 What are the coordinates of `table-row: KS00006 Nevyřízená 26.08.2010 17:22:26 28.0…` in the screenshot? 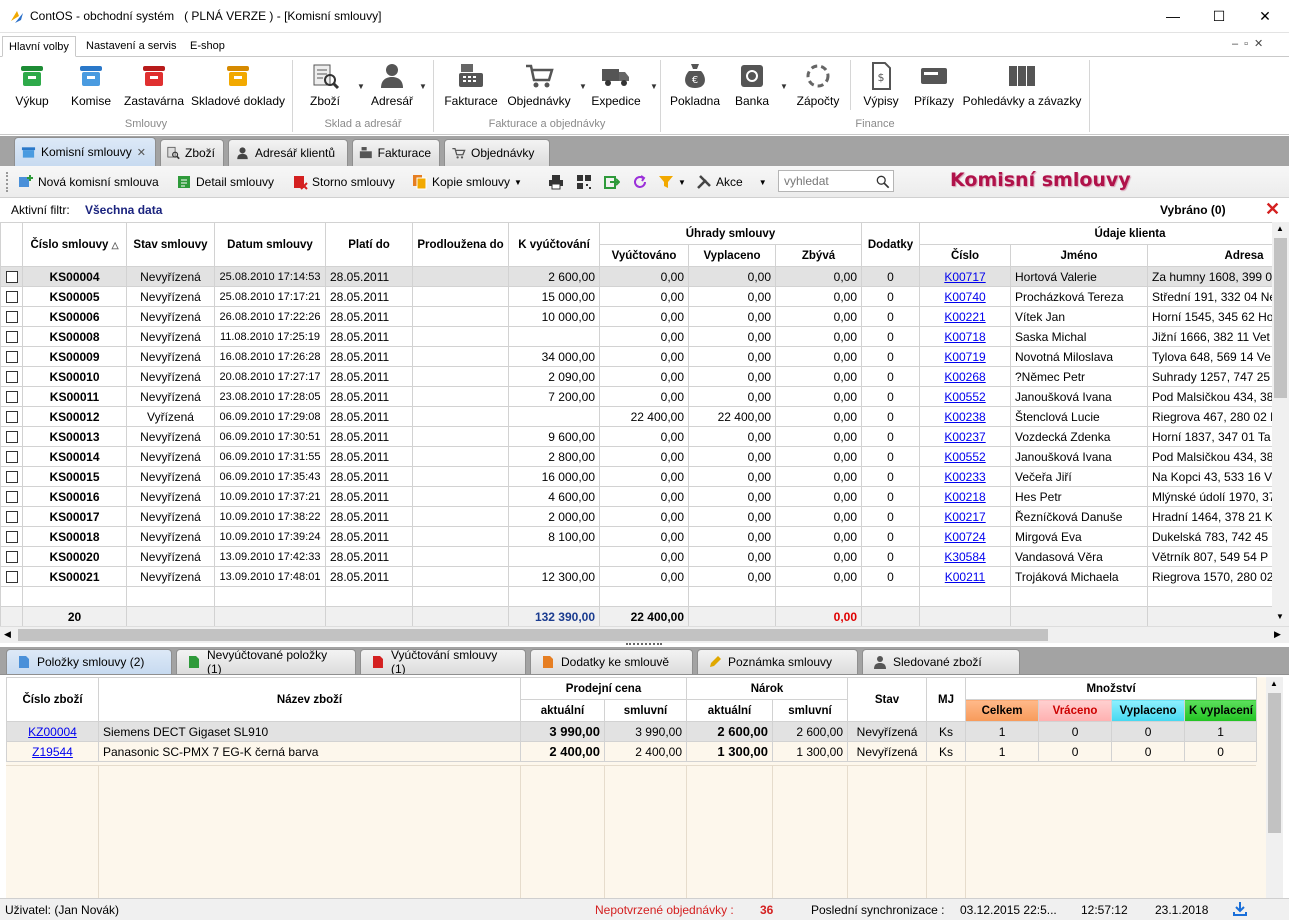 It's located at (636, 316).